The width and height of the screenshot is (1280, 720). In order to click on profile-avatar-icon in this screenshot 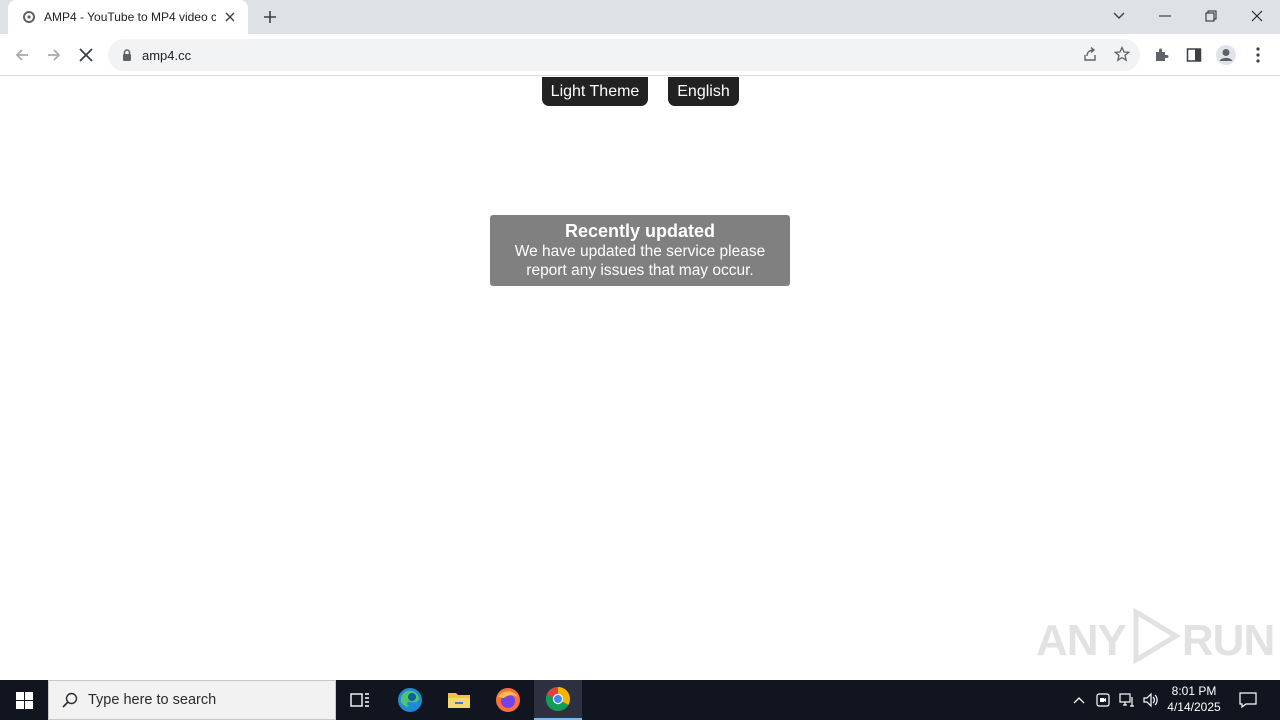, I will do `click(1226, 55)`.